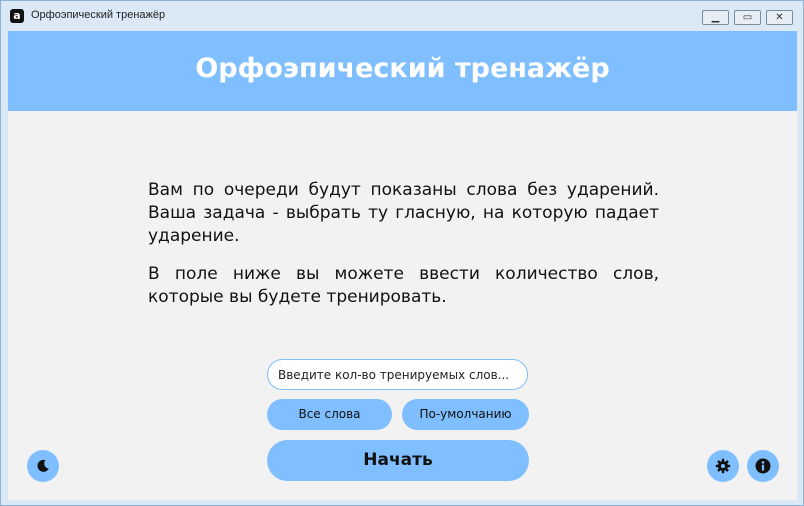 The width and height of the screenshot is (804, 506). Describe the element at coordinates (329, 414) in the screenshot. I see `all-words-button: Все слова` at that location.